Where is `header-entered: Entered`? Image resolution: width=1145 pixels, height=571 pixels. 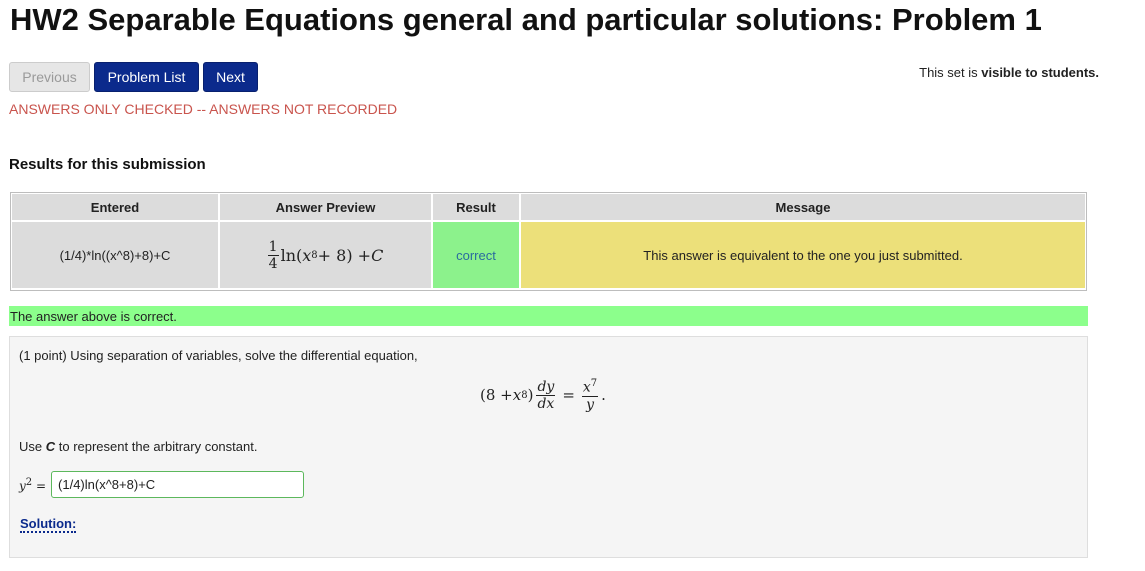
header-entered: Entered is located at coordinates (115, 207).